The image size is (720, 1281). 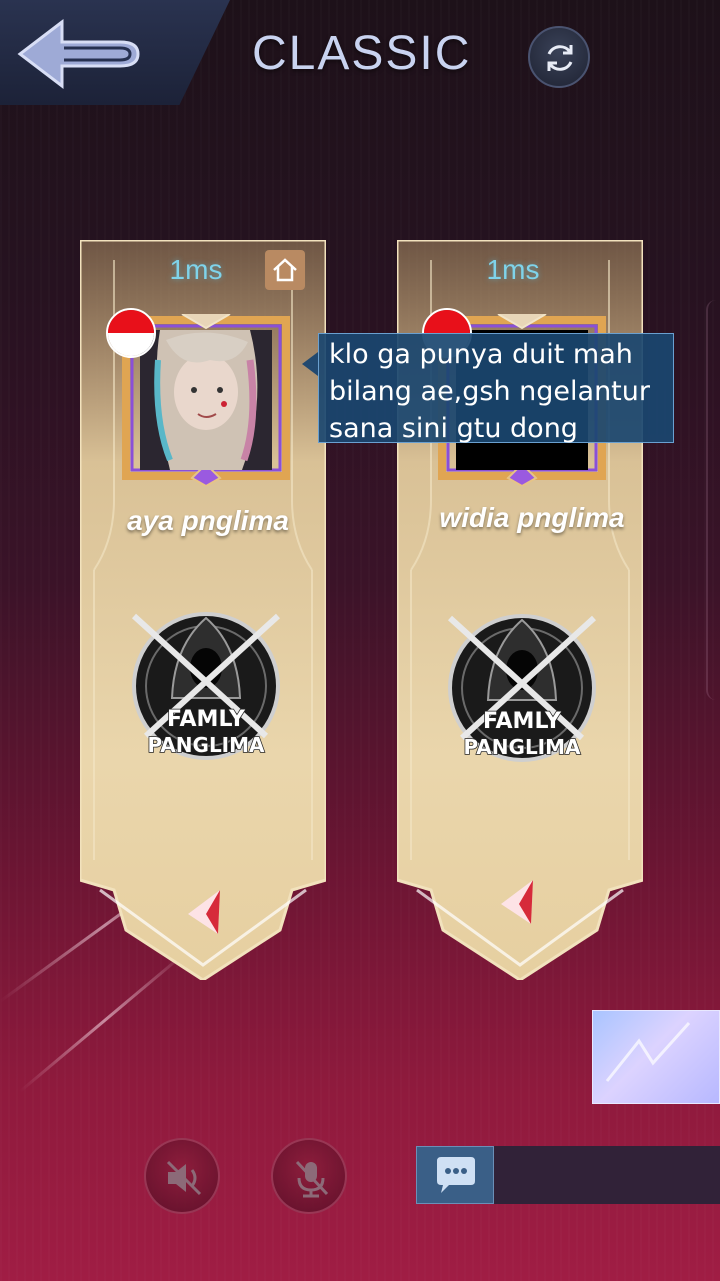 I want to click on chat-button, so click(x=455, y=1175).